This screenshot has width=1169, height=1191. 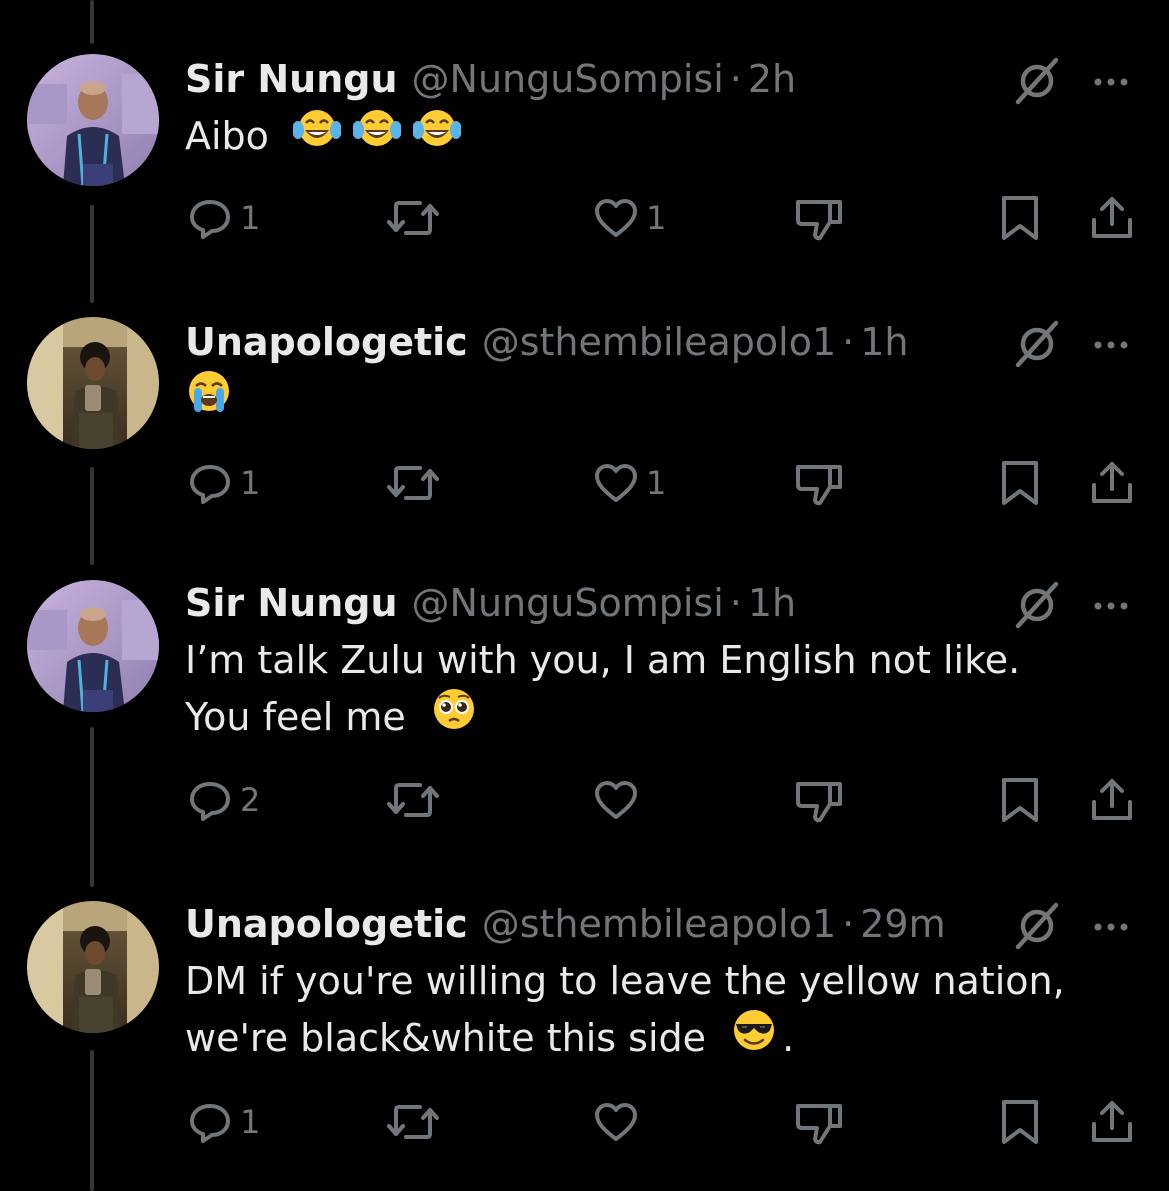 I want to click on sunglasses-face-emoji, so click(x=754, y=1038).